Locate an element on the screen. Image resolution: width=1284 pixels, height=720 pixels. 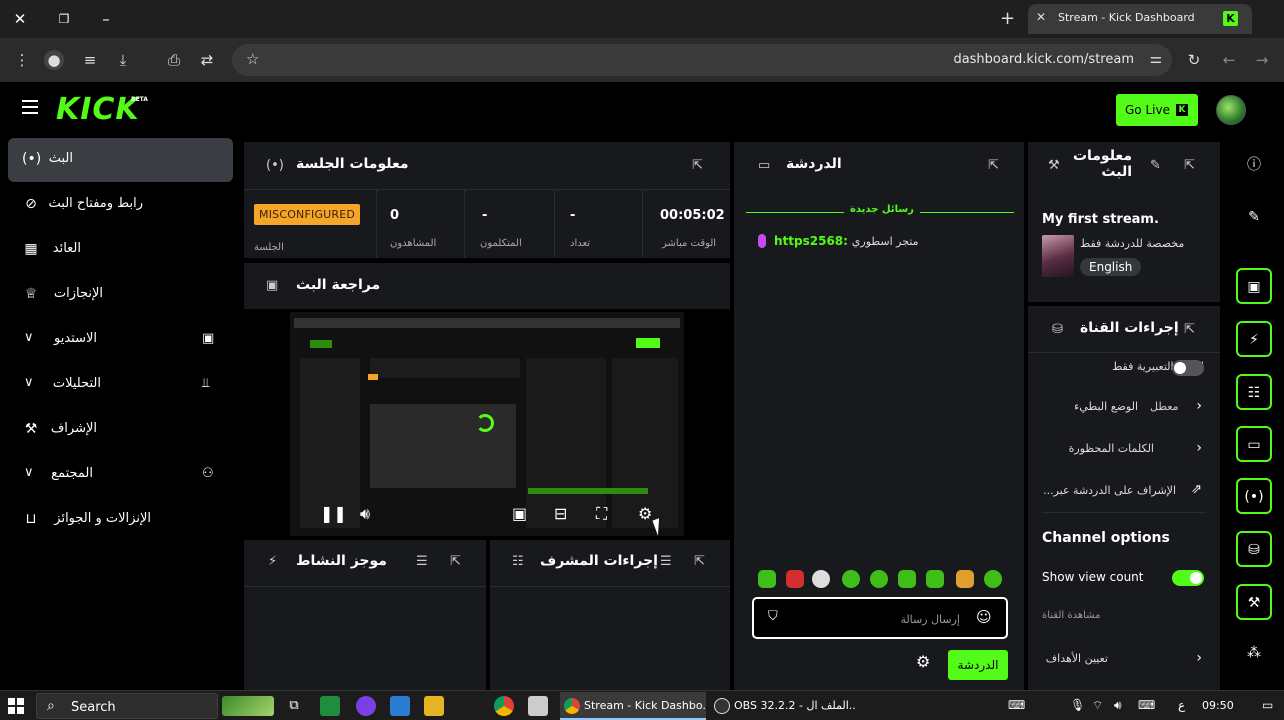
emoji-icon: ☺ is located at coordinates (984, 617).